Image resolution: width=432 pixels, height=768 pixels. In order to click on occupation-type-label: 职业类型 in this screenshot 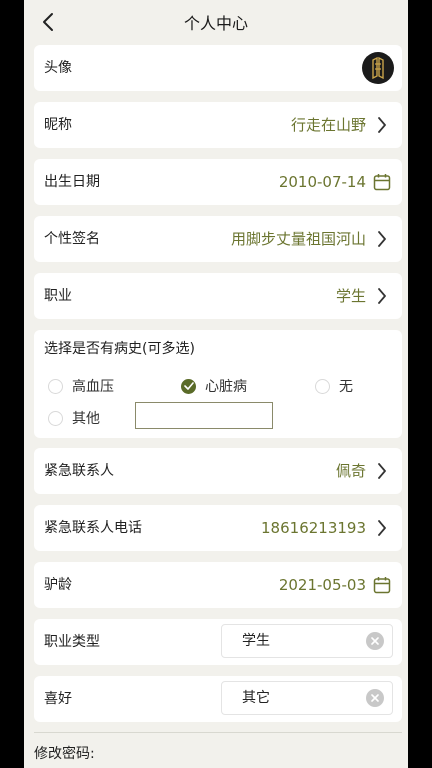, I will do `click(72, 642)`.